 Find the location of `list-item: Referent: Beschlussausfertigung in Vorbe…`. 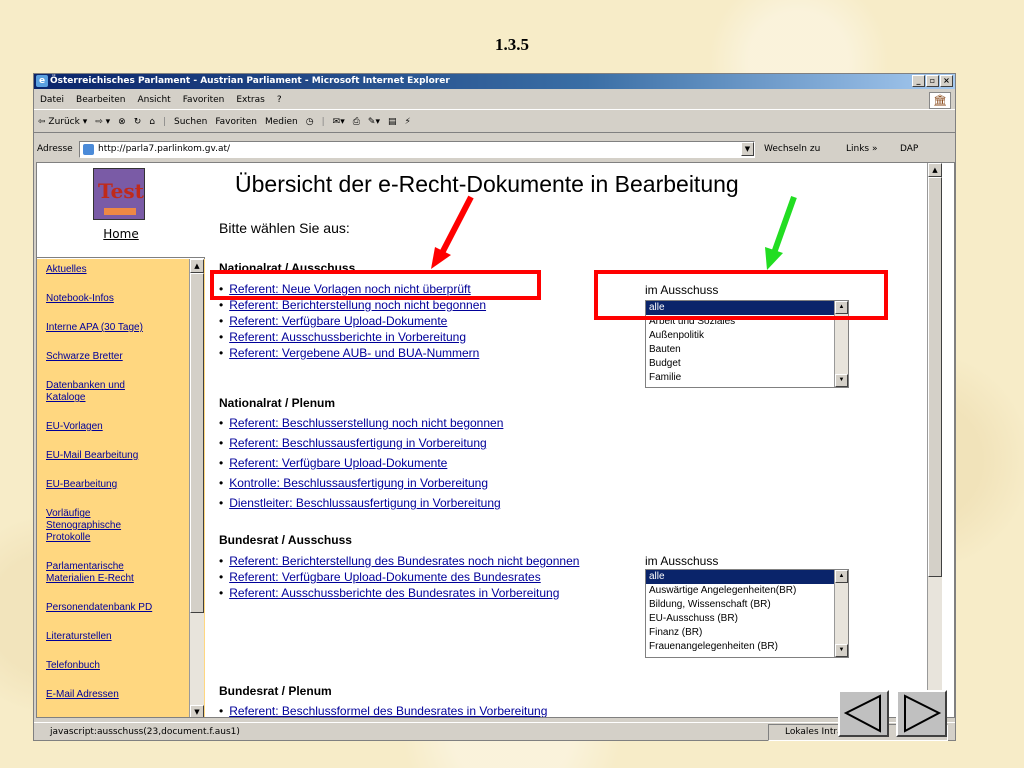

list-item: Referent: Beschlussausfertigung in Vorbe… is located at coordinates (361, 443).